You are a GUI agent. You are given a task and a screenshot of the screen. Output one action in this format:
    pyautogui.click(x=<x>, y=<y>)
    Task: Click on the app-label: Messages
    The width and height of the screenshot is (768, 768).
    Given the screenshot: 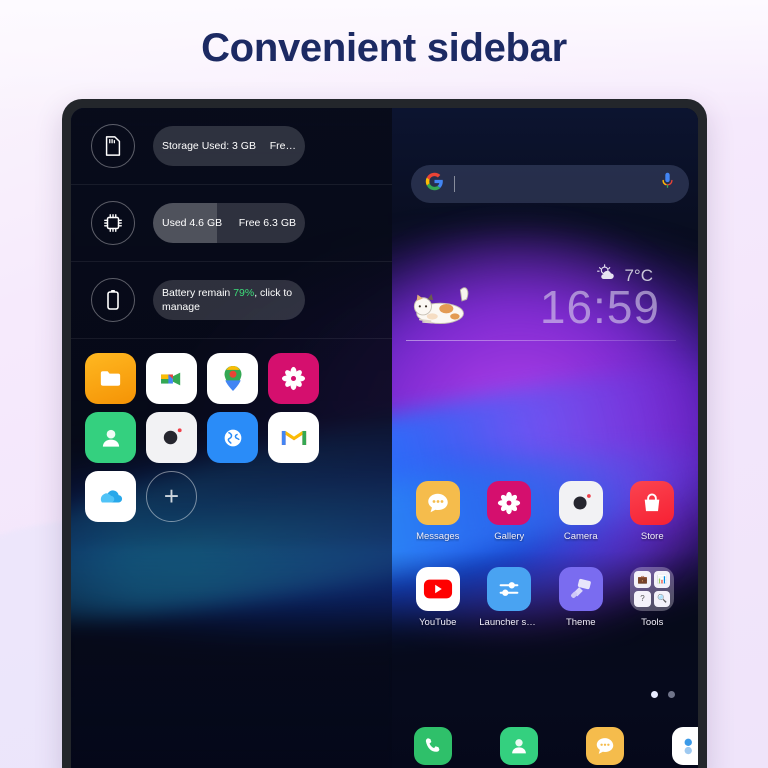 What is the action you would take?
    pyautogui.click(x=438, y=536)
    